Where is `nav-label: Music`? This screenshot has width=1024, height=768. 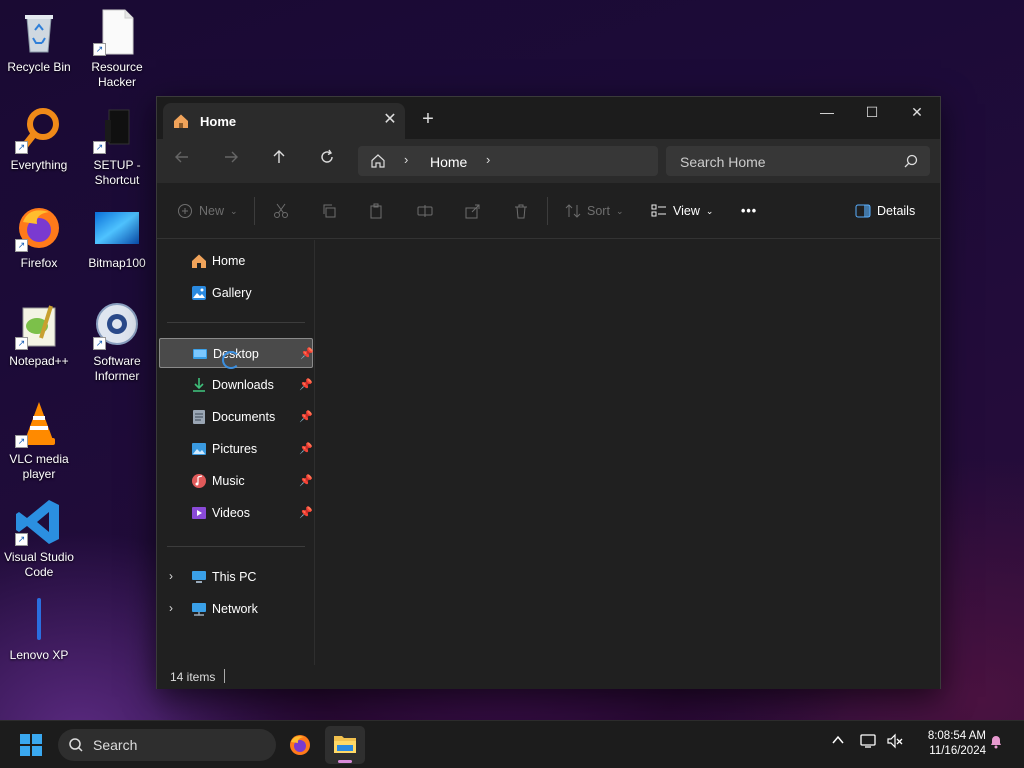
nav-label: Music is located at coordinates (228, 481).